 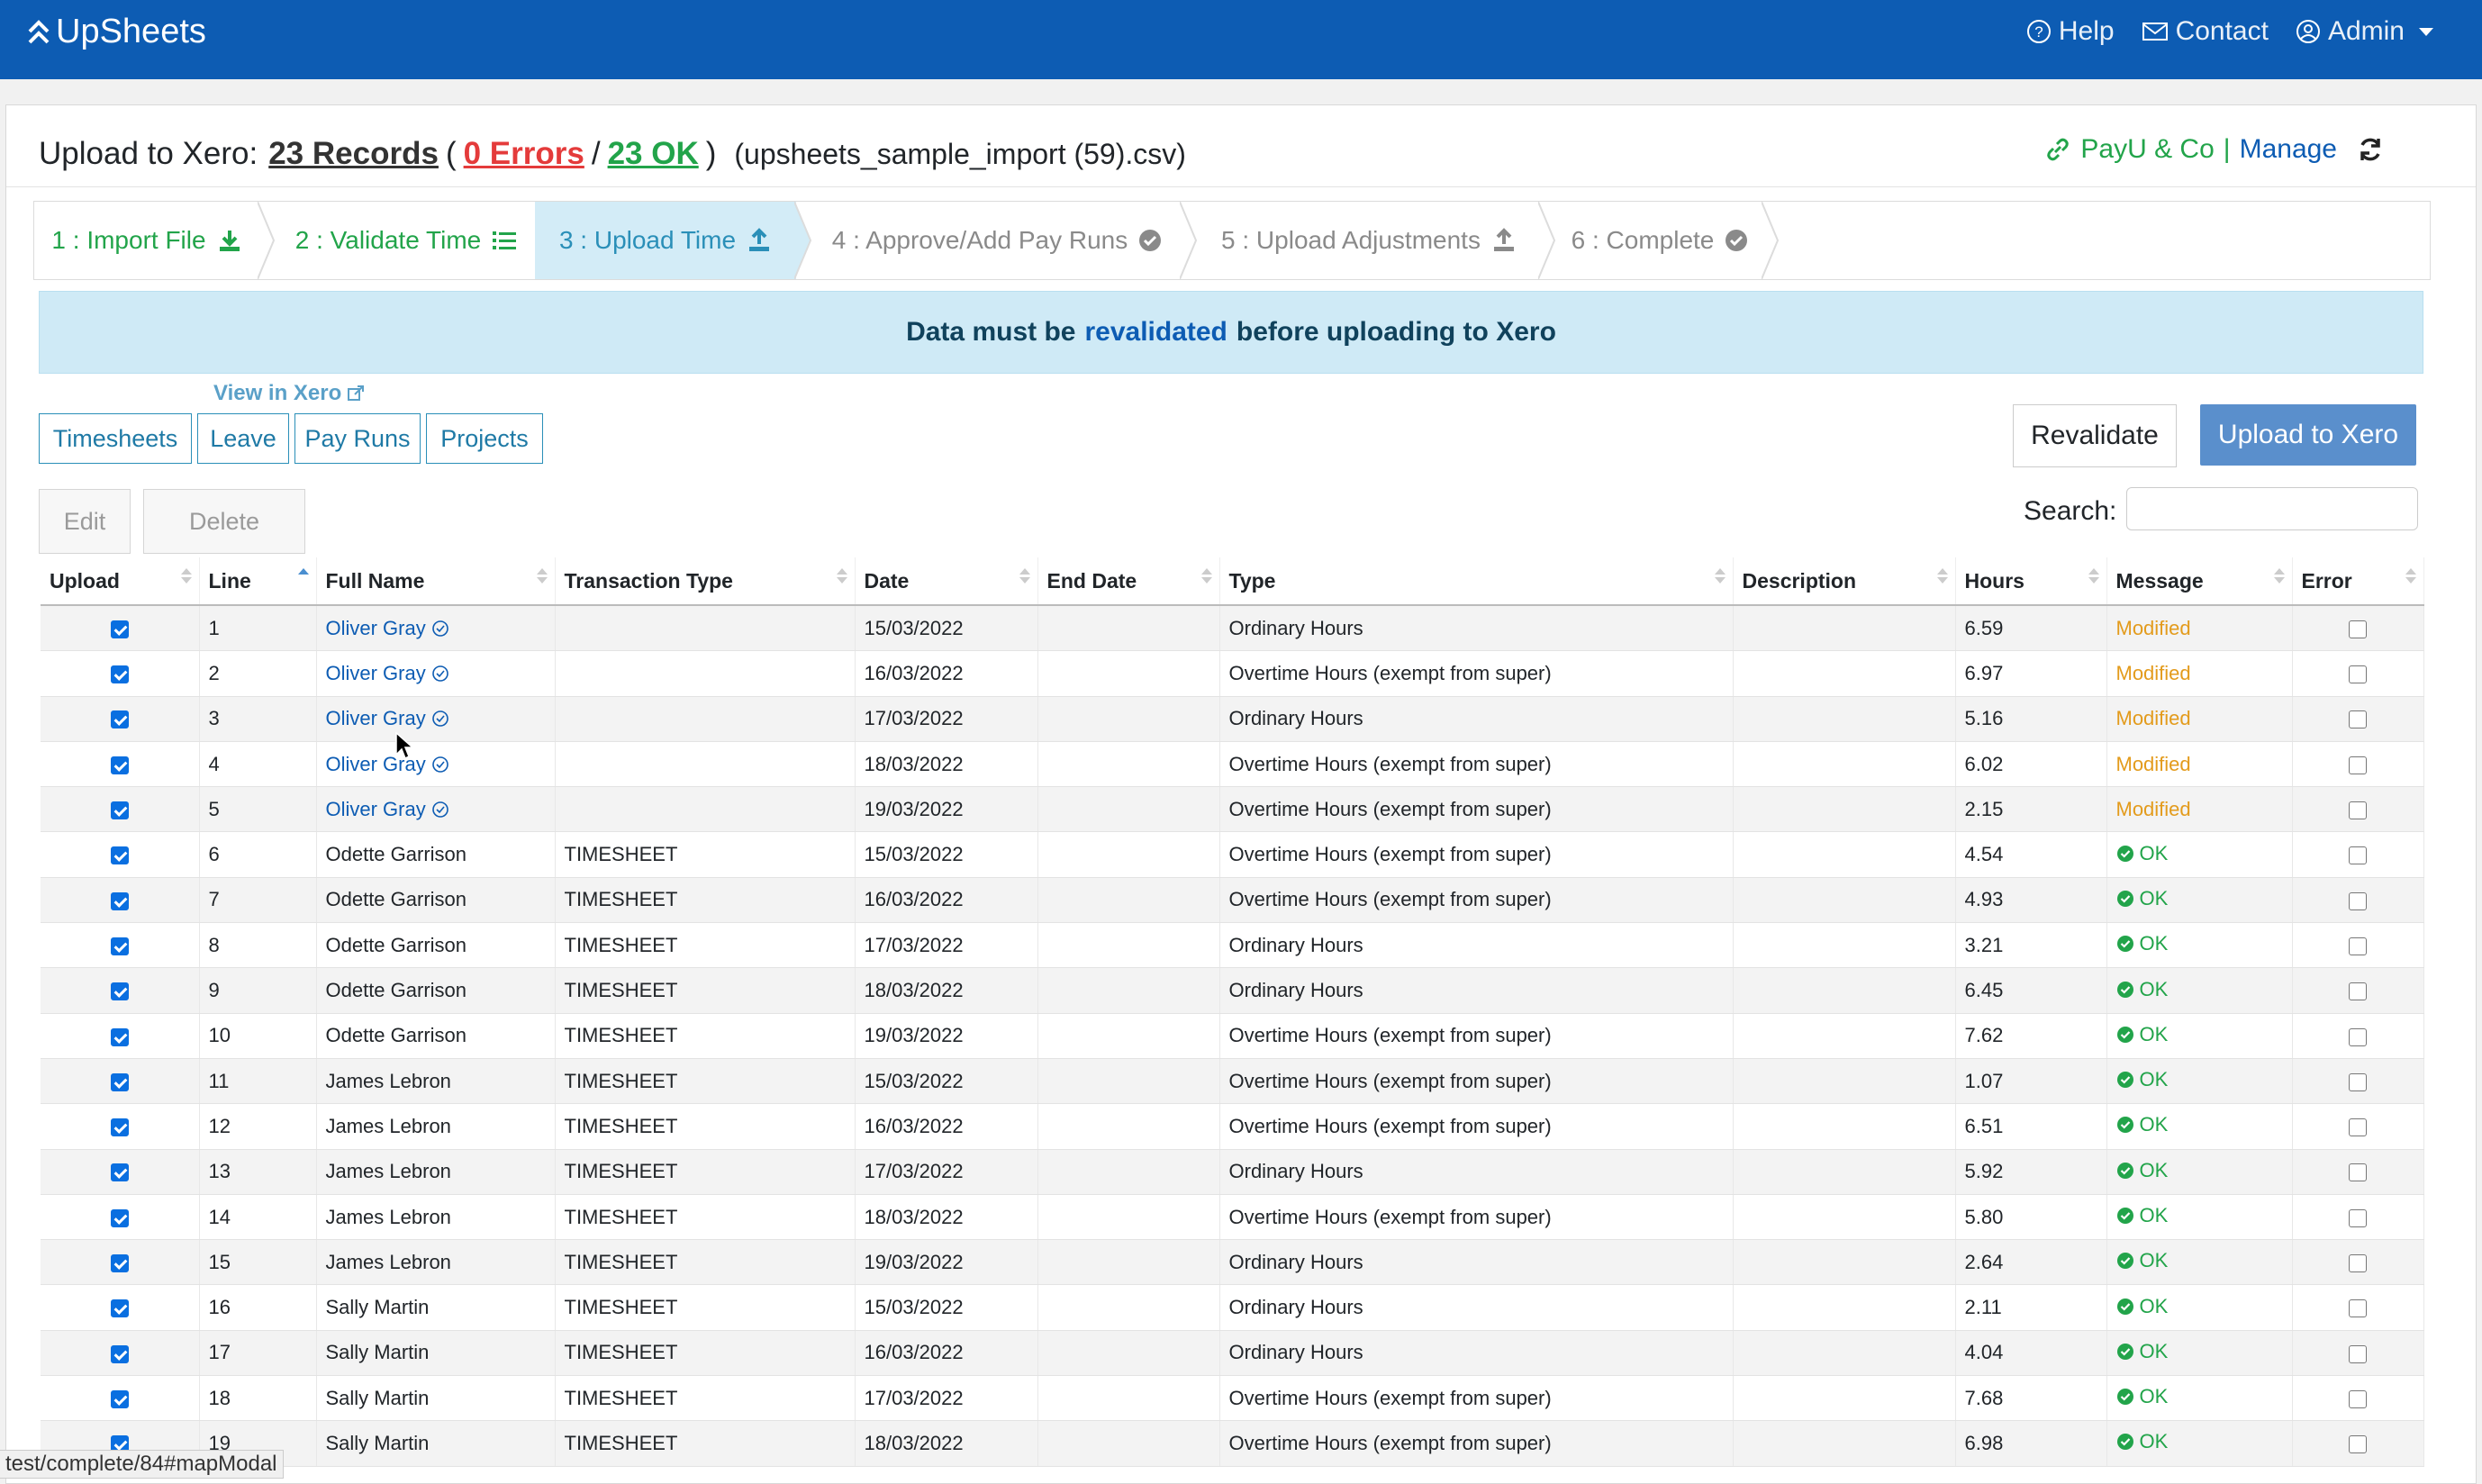 What do you see at coordinates (2031, 581) in the screenshot?
I see `col-hours: Hours` at bounding box center [2031, 581].